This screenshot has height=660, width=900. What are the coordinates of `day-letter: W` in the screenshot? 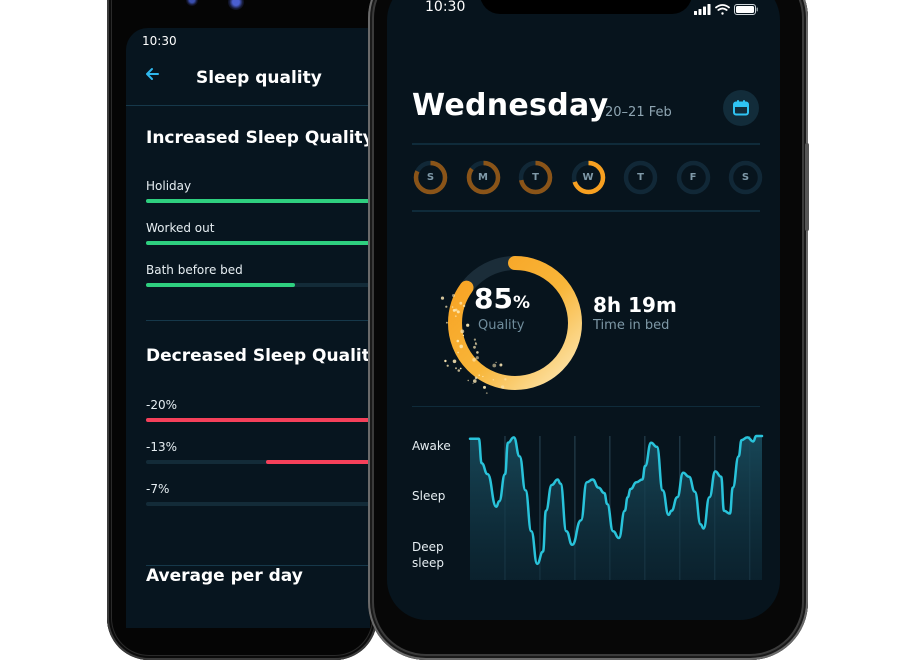 It's located at (588, 177).